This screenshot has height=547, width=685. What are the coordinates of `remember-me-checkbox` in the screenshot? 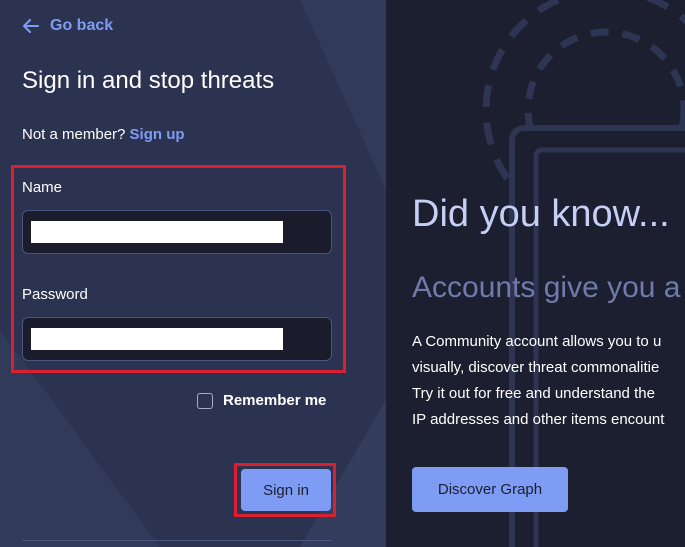 It's located at (205, 400).